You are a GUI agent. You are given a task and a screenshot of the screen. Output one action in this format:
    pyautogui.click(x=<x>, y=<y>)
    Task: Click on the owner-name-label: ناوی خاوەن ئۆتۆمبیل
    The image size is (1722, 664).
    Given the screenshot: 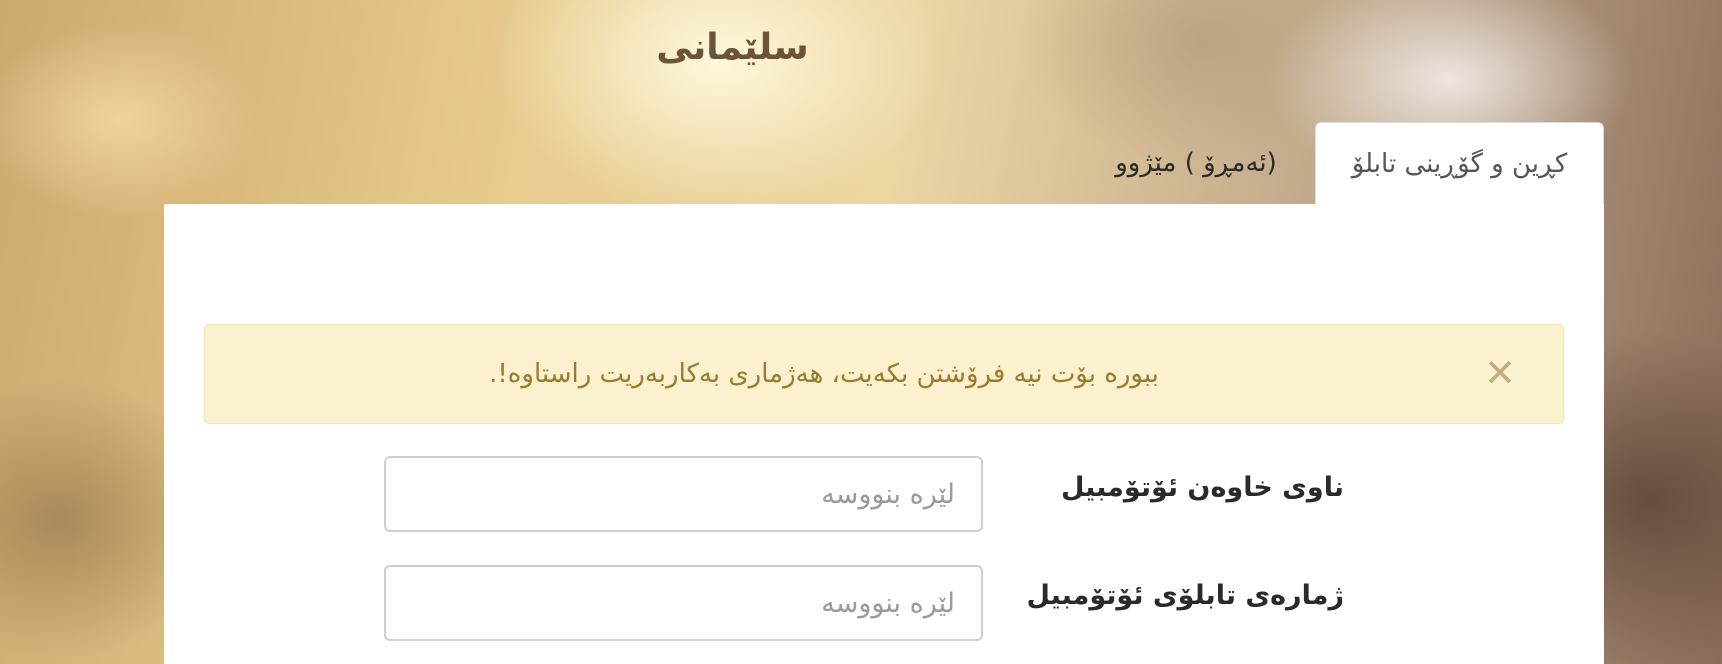 What is the action you would take?
    pyautogui.click(x=1202, y=487)
    